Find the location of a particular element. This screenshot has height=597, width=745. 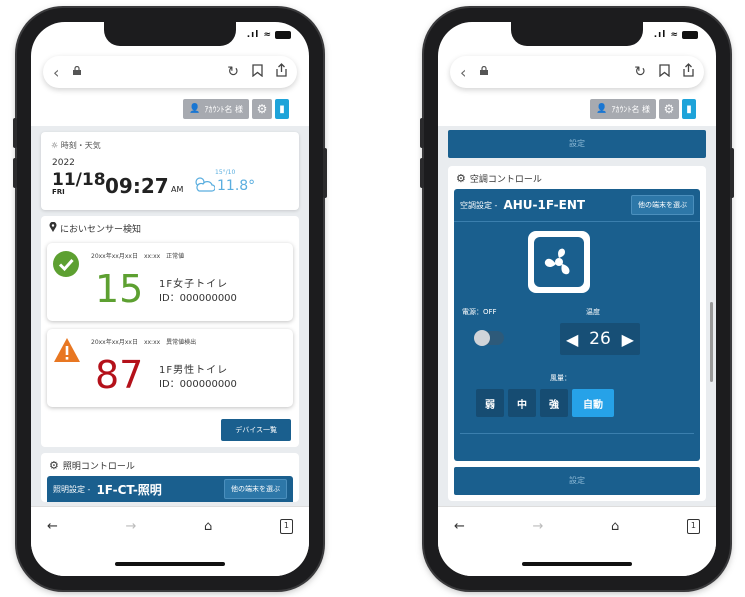

lighting-control-section: ⚙ 照明コントロール 照明設定 - 1F-CT-照明 他の端末を選ぶ is located at coordinates (170, 477).